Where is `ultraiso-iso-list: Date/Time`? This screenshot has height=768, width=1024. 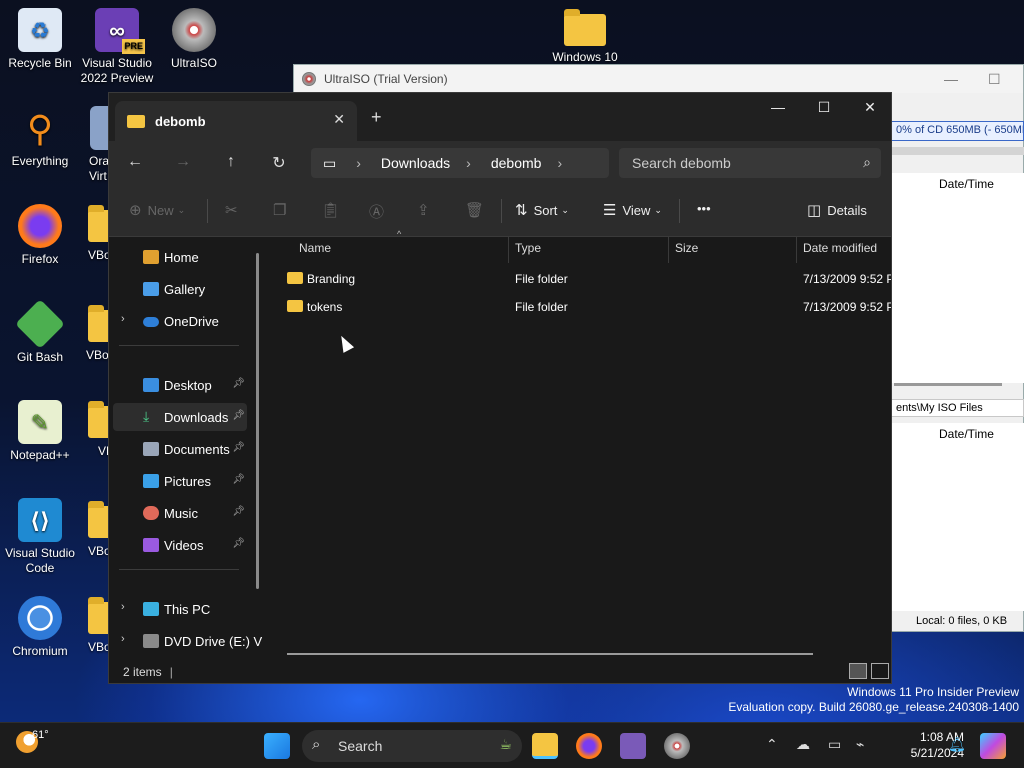 ultraiso-iso-list: Date/Time is located at coordinates (957, 278).